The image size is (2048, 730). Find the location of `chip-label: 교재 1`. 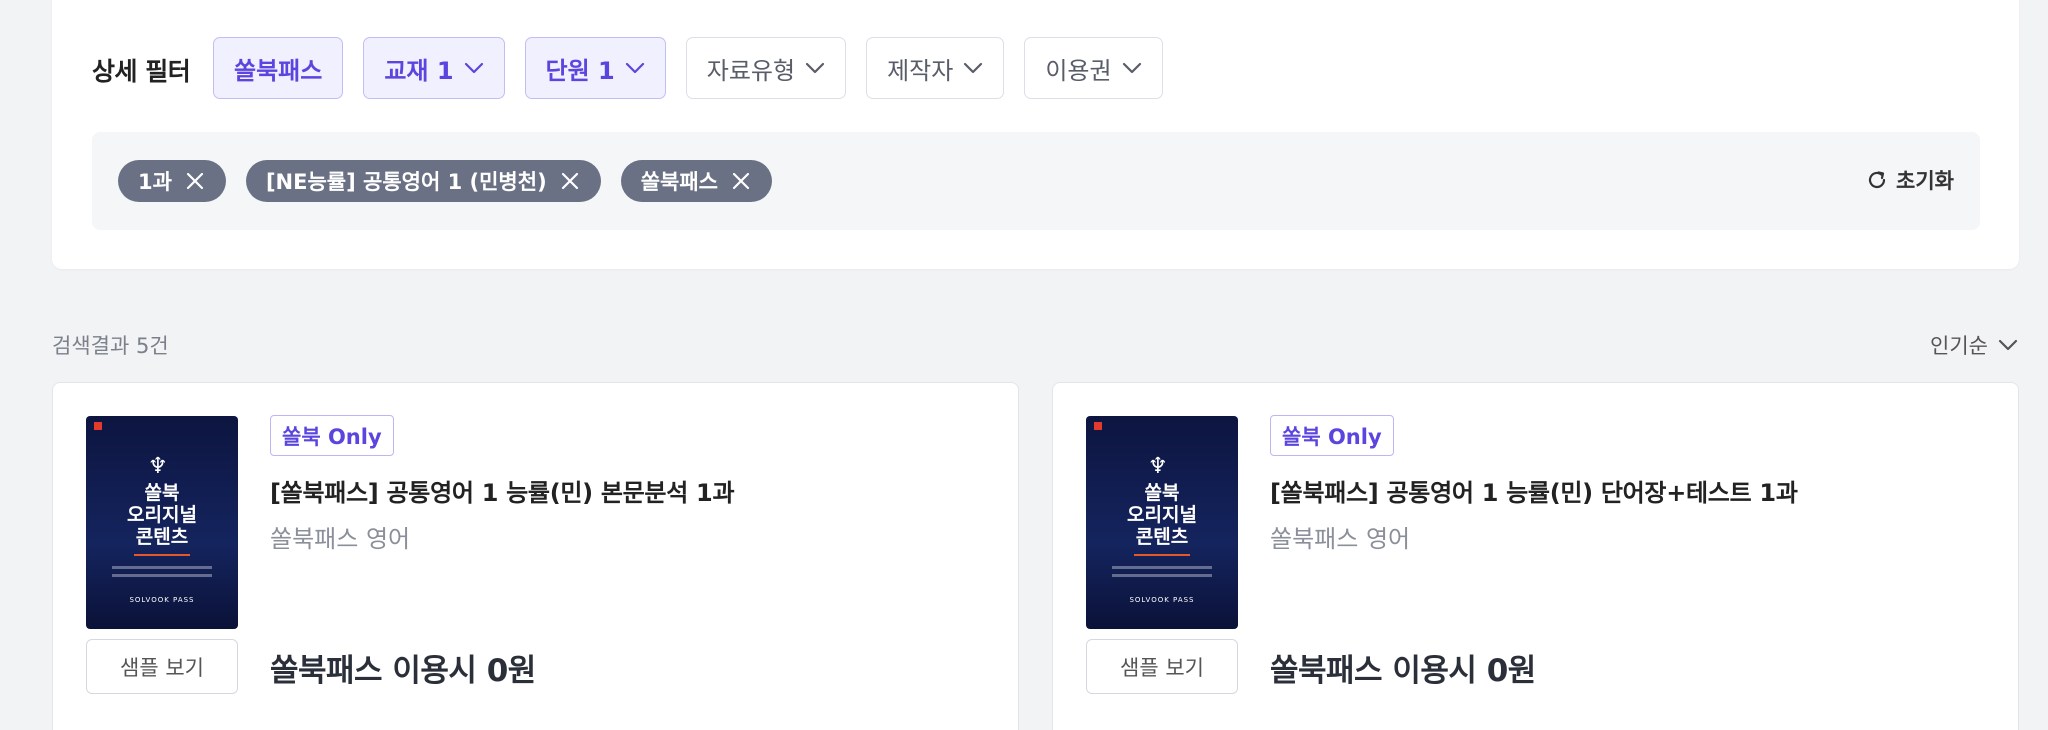

chip-label: 교재 1 is located at coordinates (419, 70).